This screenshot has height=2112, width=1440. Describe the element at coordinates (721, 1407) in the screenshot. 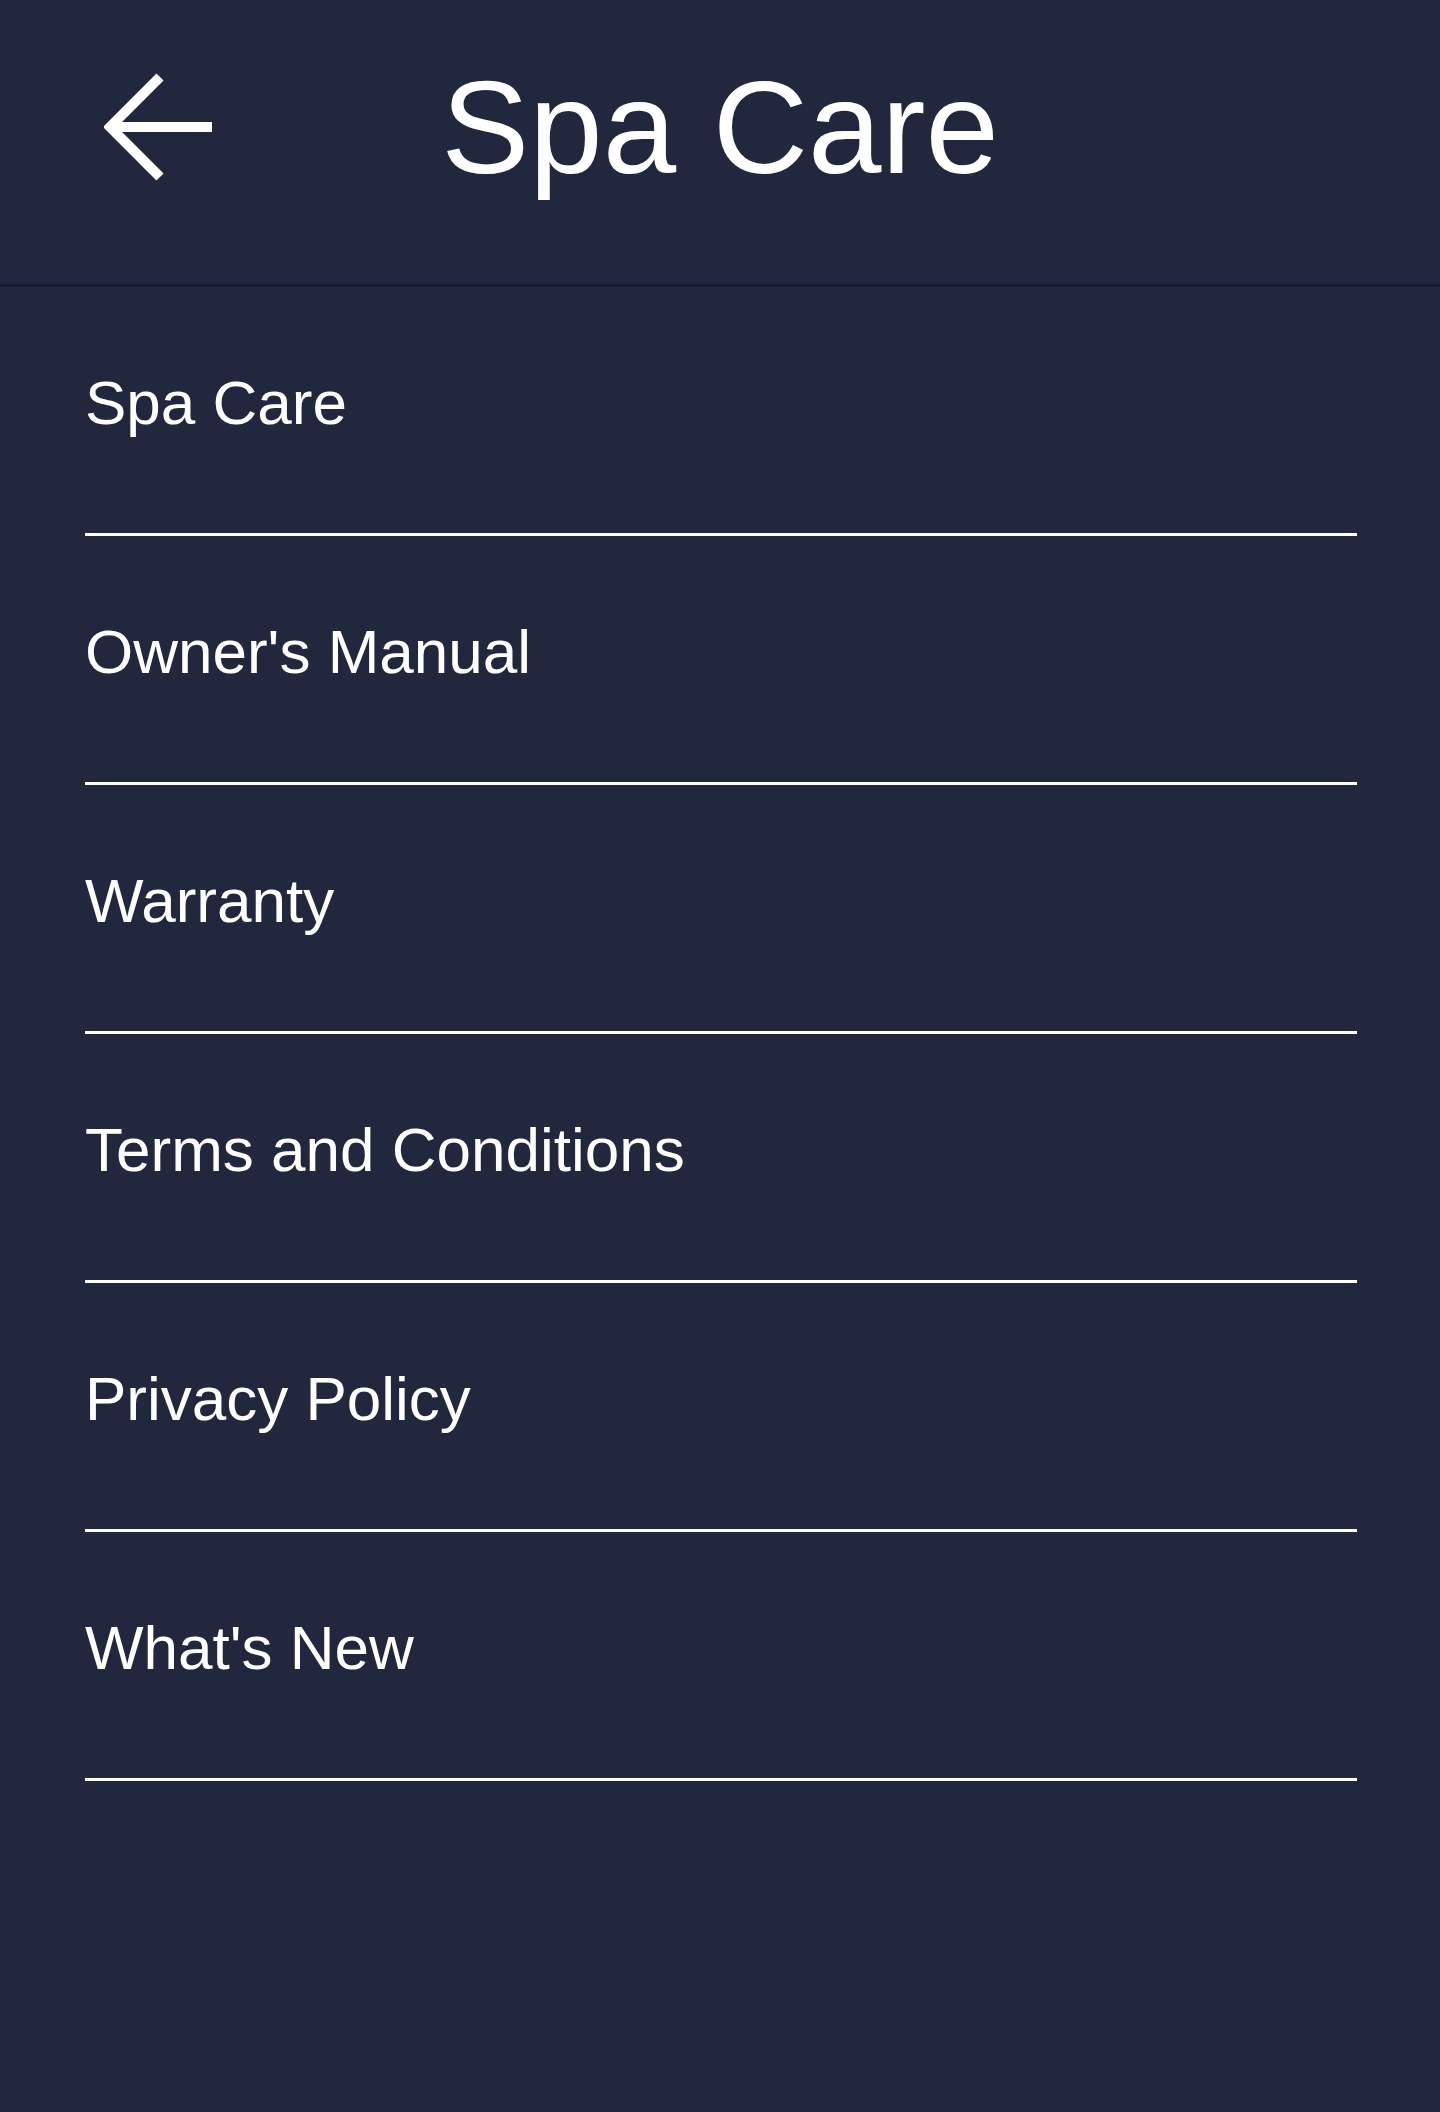

I see `menu-item: Privacy Policy` at that location.